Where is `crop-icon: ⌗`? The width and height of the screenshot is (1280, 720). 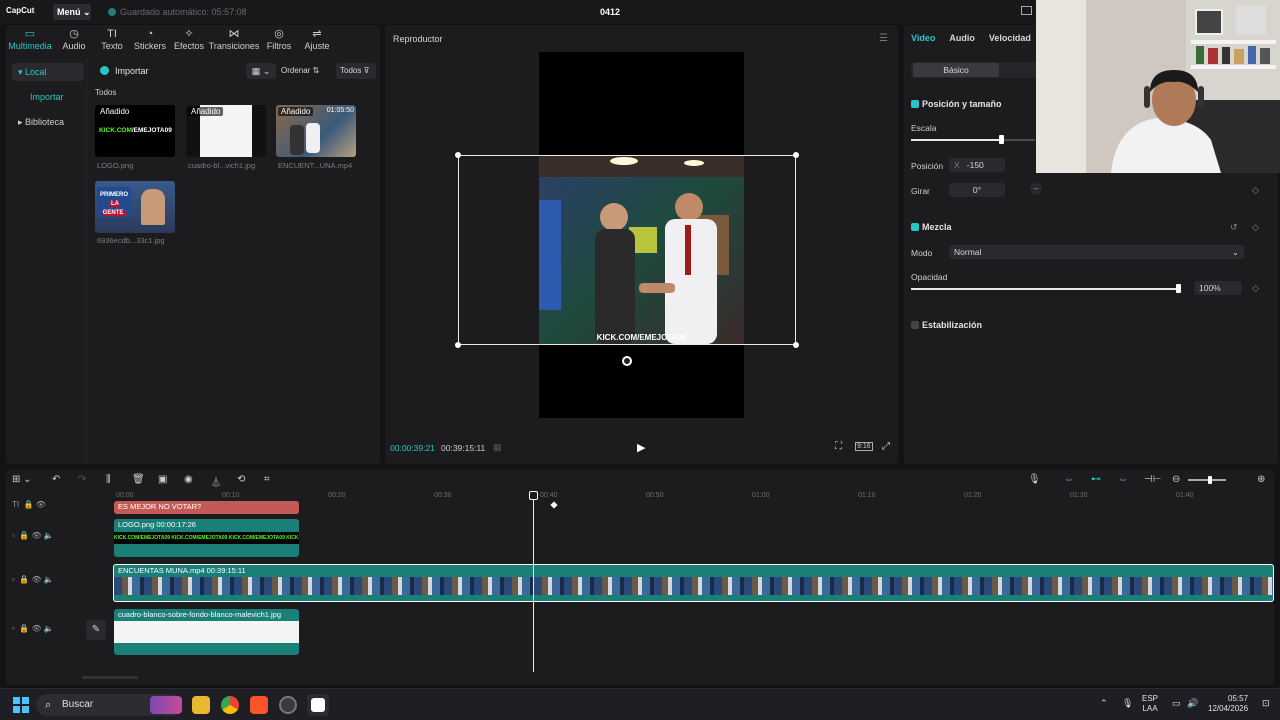 crop-icon: ⌗ is located at coordinates (267, 479).